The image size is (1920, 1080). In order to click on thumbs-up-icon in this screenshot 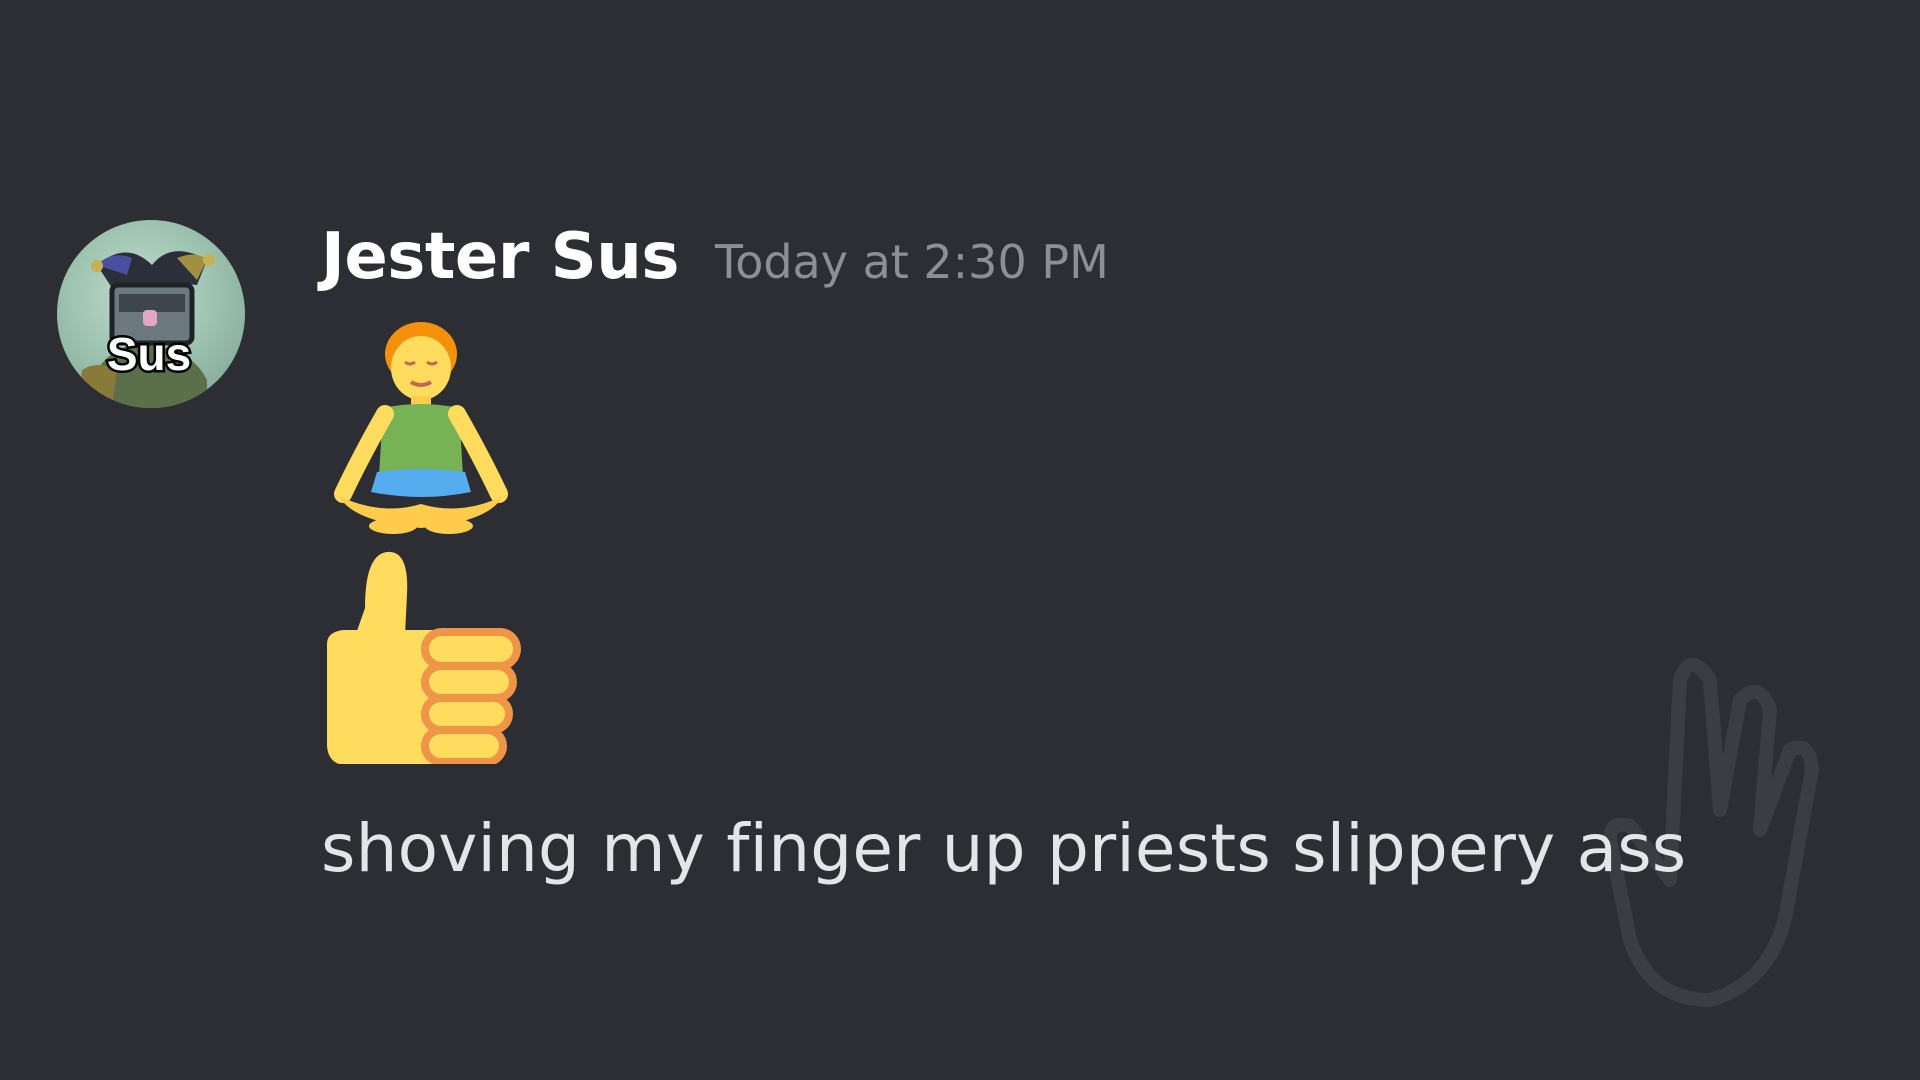, I will do `click(421, 654)`.